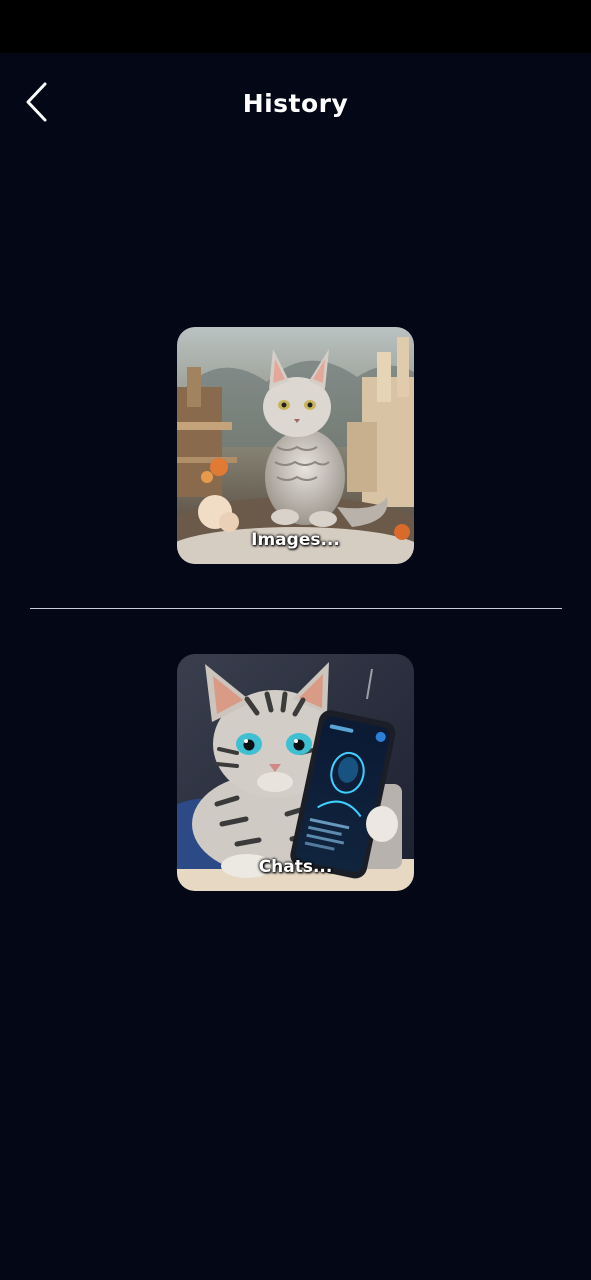 The width and height of the screenshot is (591, 1280). I want to click on chats-card-thumbnail, so click(295, 772).